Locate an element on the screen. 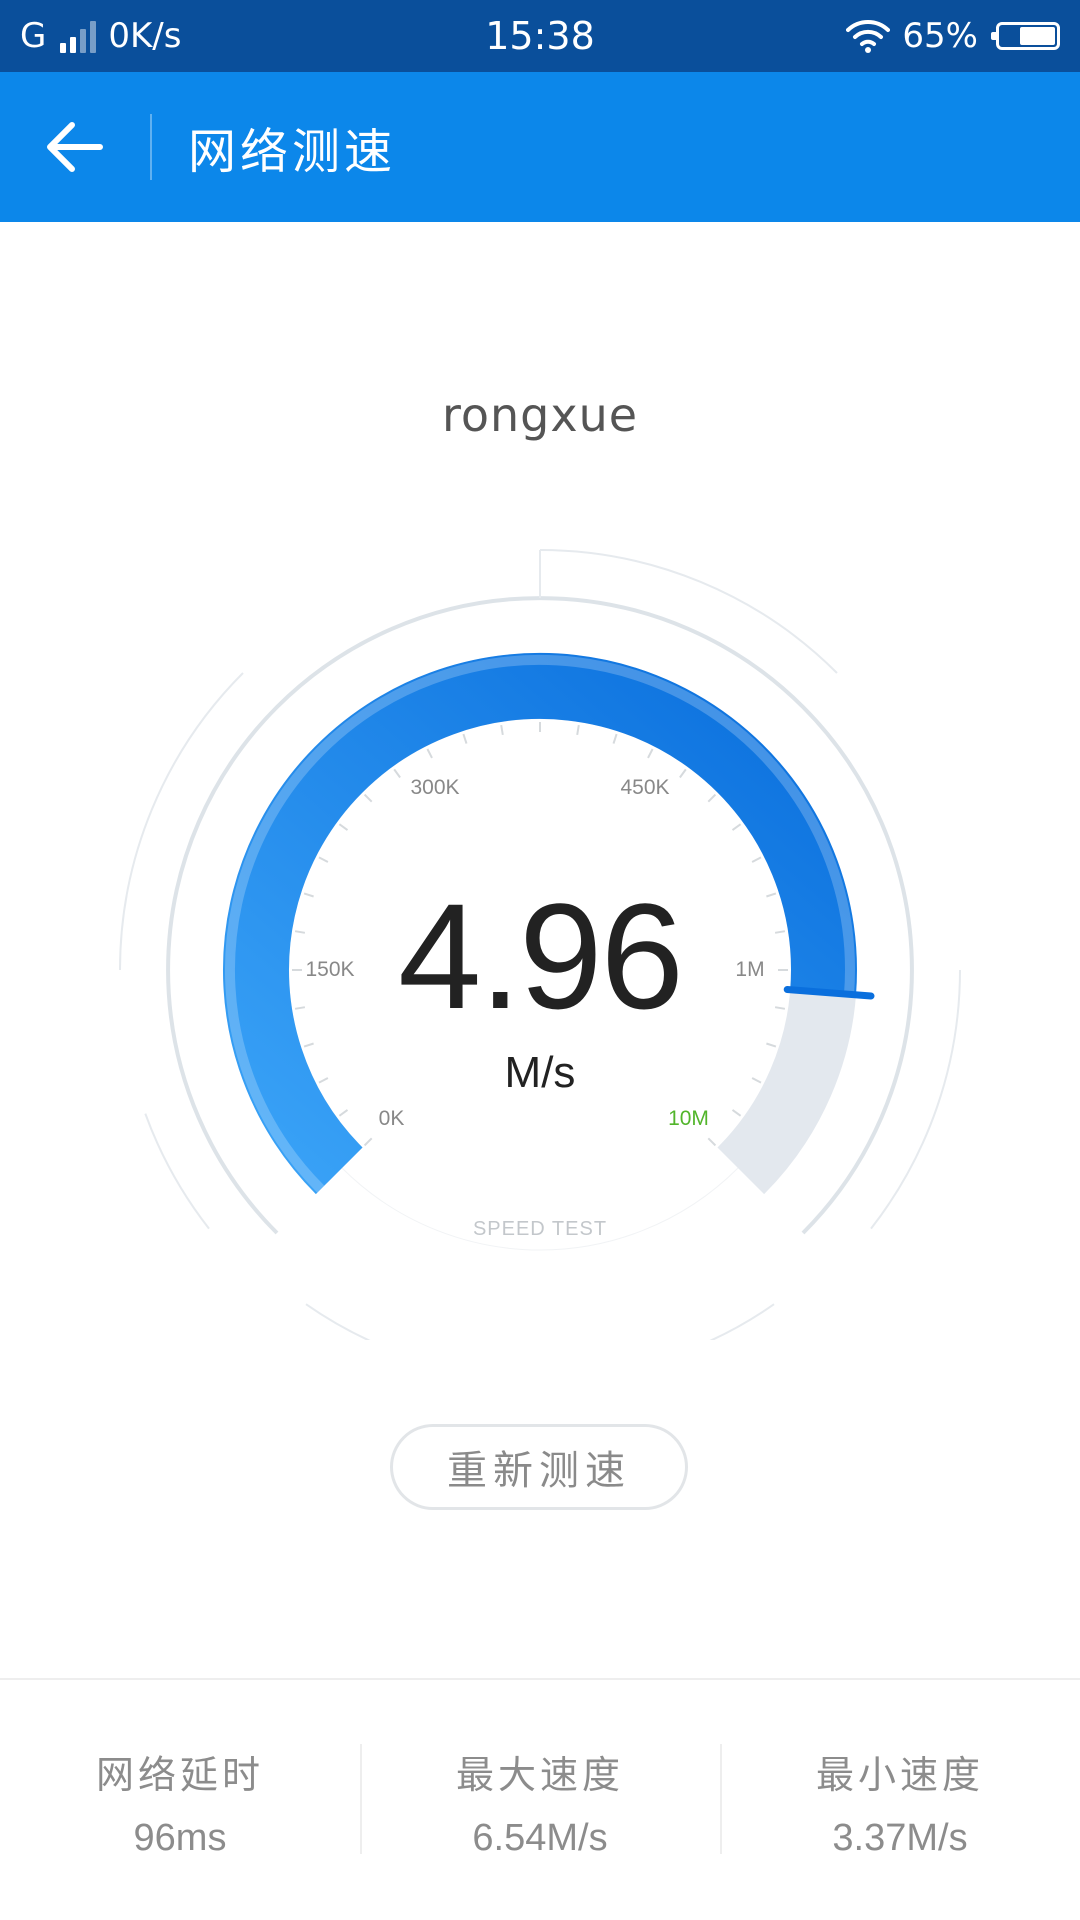 This screenshot has height=1920, width=1080. stats-panel: 网络延时 96ms 最大速度 6.54M/s 最小速度 3.37M/s is located at coordinates (540, 1800).